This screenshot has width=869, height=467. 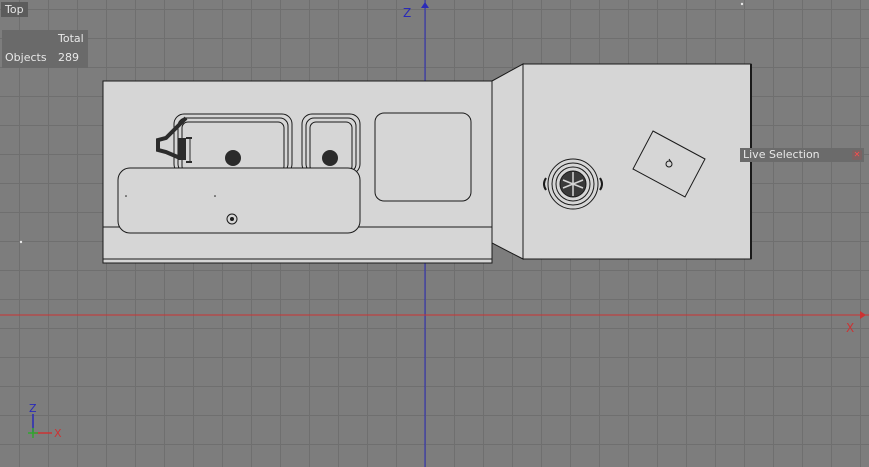 What do you see at coordinates (857, 155) in the screenshot?
I see `close-icon: ✕` at bounding box center [857, 155].